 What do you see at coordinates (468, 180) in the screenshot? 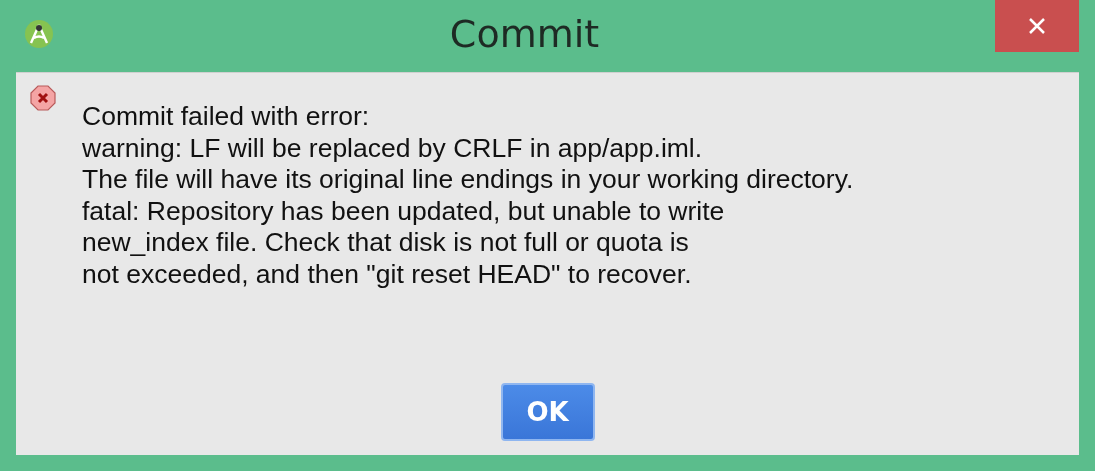
I see `message-line: The file will have its original line endings in your working directory.` at bounding box center [468, 180].